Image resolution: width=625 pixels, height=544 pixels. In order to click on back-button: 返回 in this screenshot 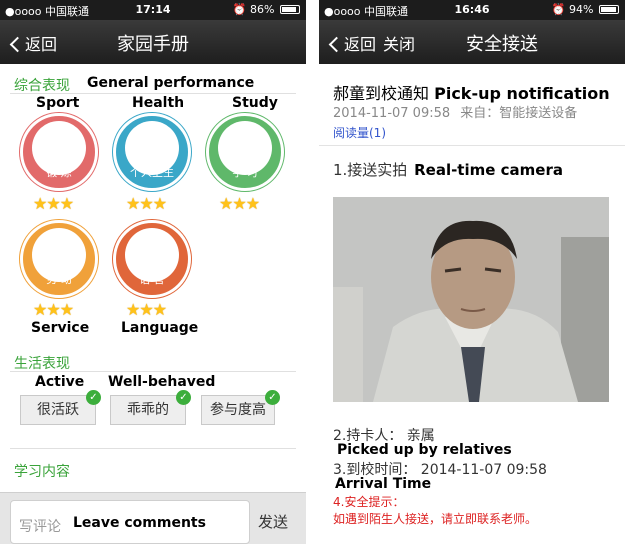, I will do `click(351, 43)`.